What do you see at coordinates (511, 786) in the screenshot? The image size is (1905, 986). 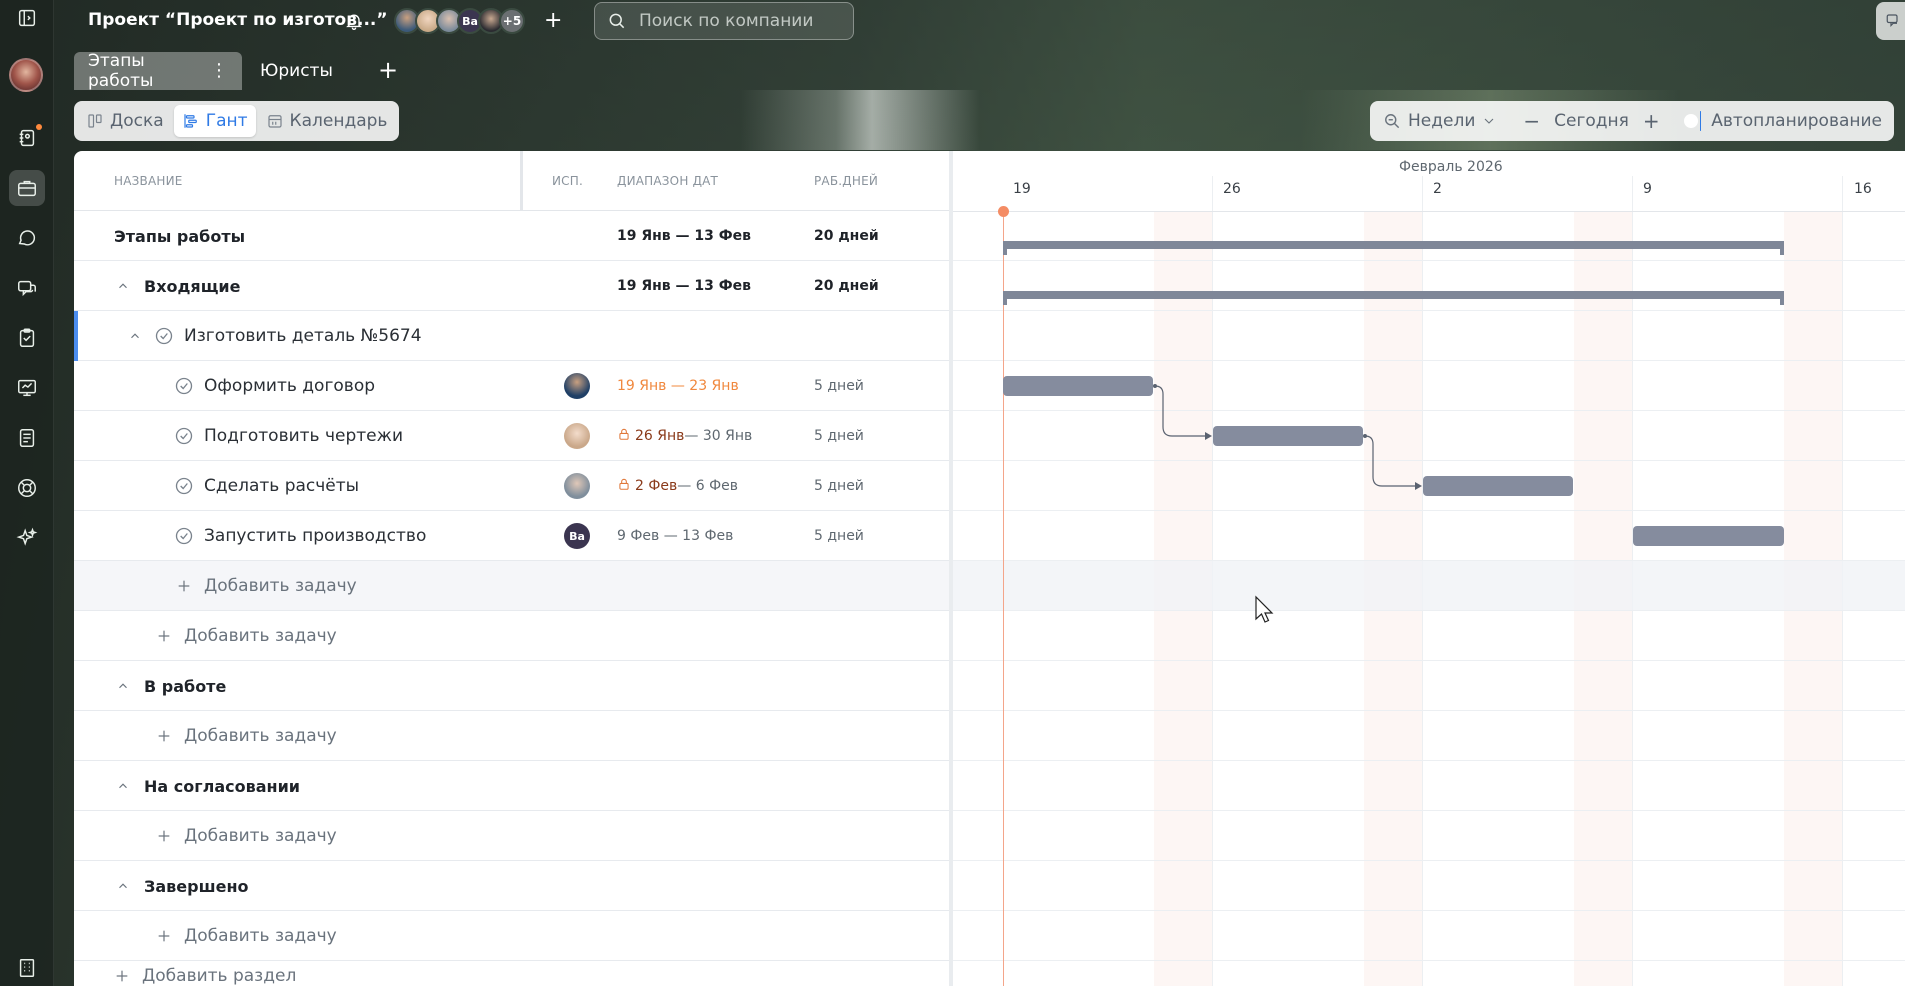 I see `table-row: На согласовании` at bounding box center [511, 786].